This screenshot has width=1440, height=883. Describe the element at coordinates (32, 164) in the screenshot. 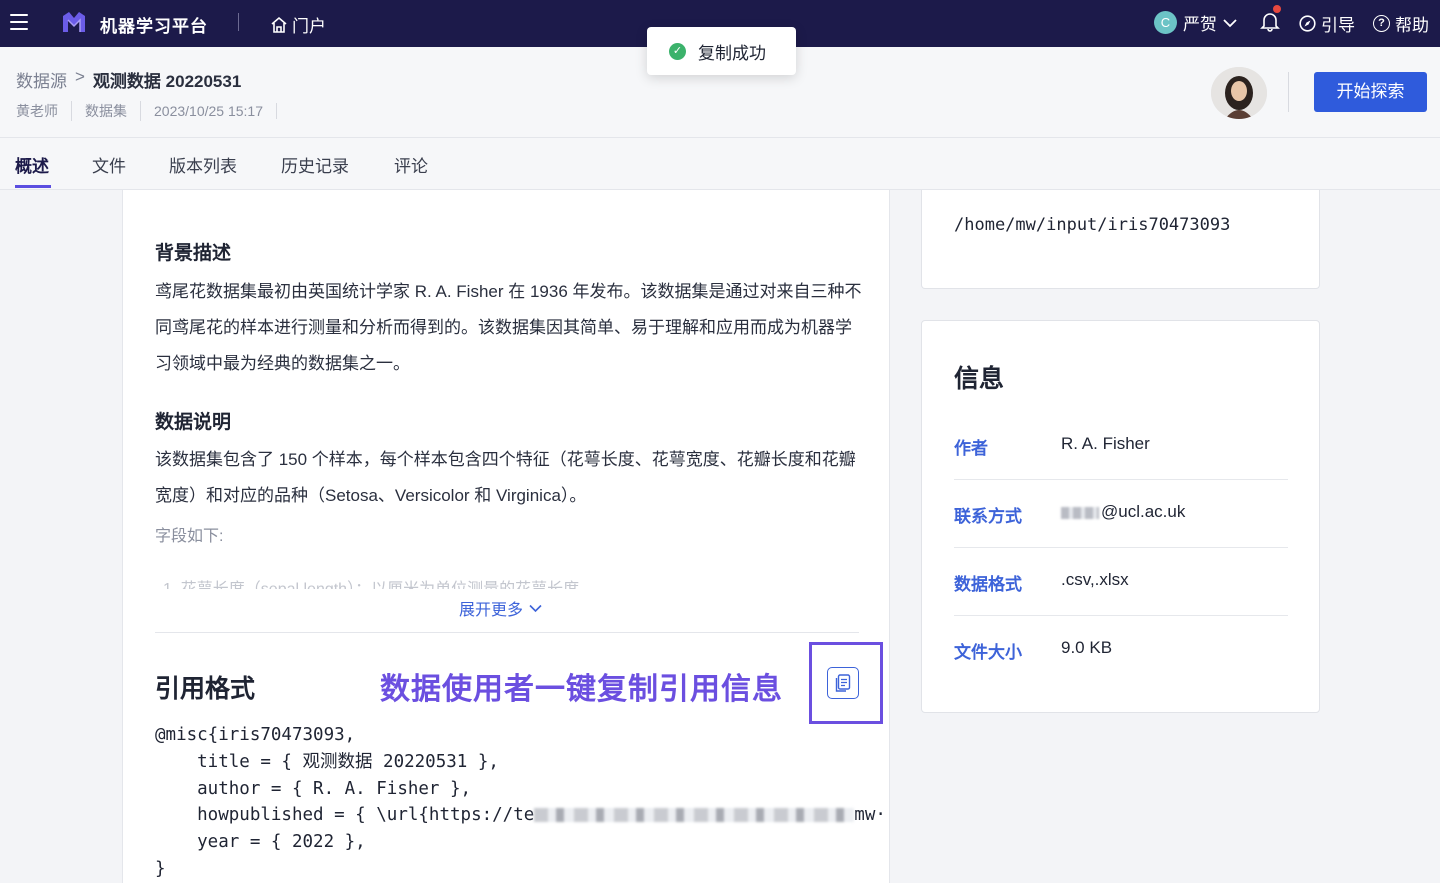

I see `tab-overview: 概述` at that location.